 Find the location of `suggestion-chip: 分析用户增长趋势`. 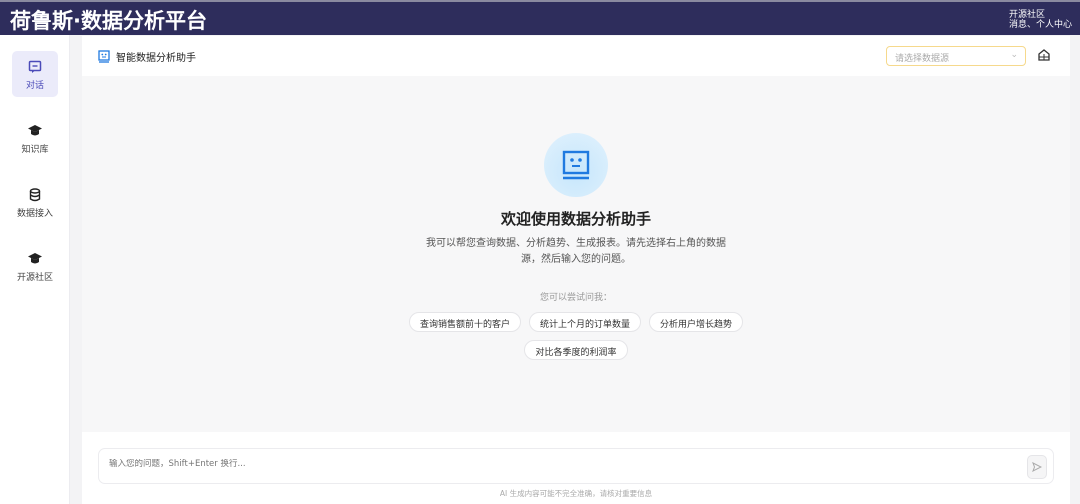

suggestion-chip: 分析用户增长趋势 is located at coordinates (696, 322).